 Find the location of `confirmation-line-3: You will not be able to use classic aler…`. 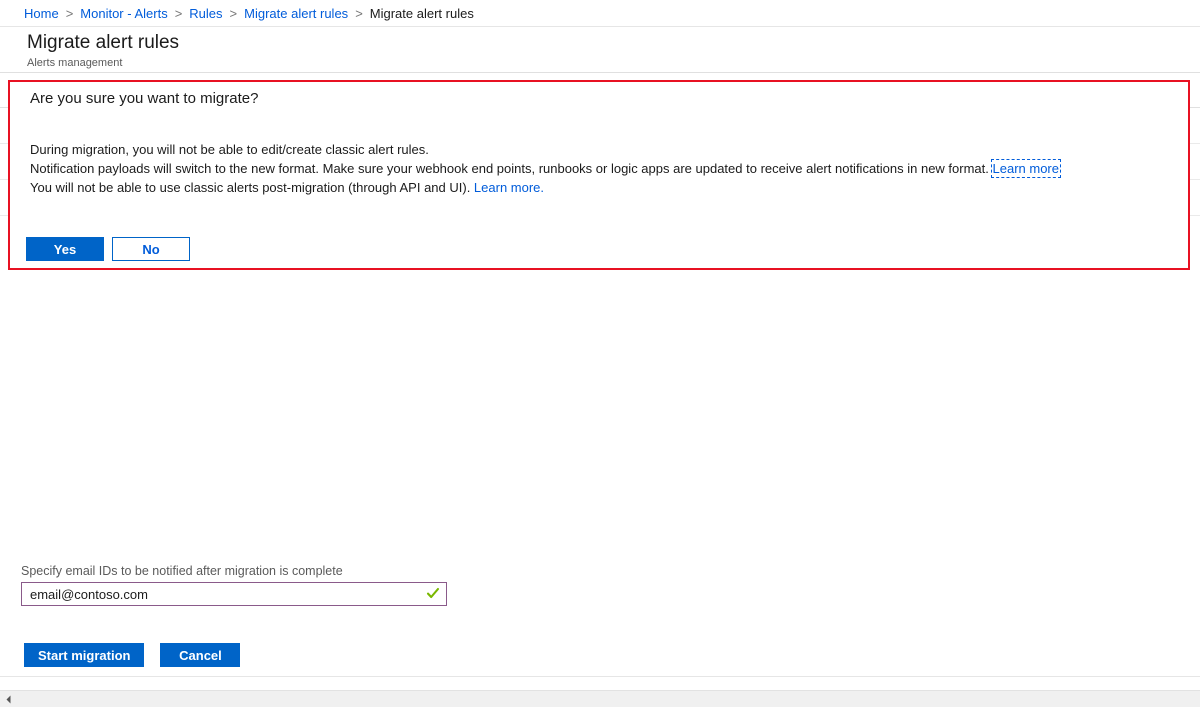

confirmation-line-3: You will not be able to use classic aler… is located at coordinates (600, 187).